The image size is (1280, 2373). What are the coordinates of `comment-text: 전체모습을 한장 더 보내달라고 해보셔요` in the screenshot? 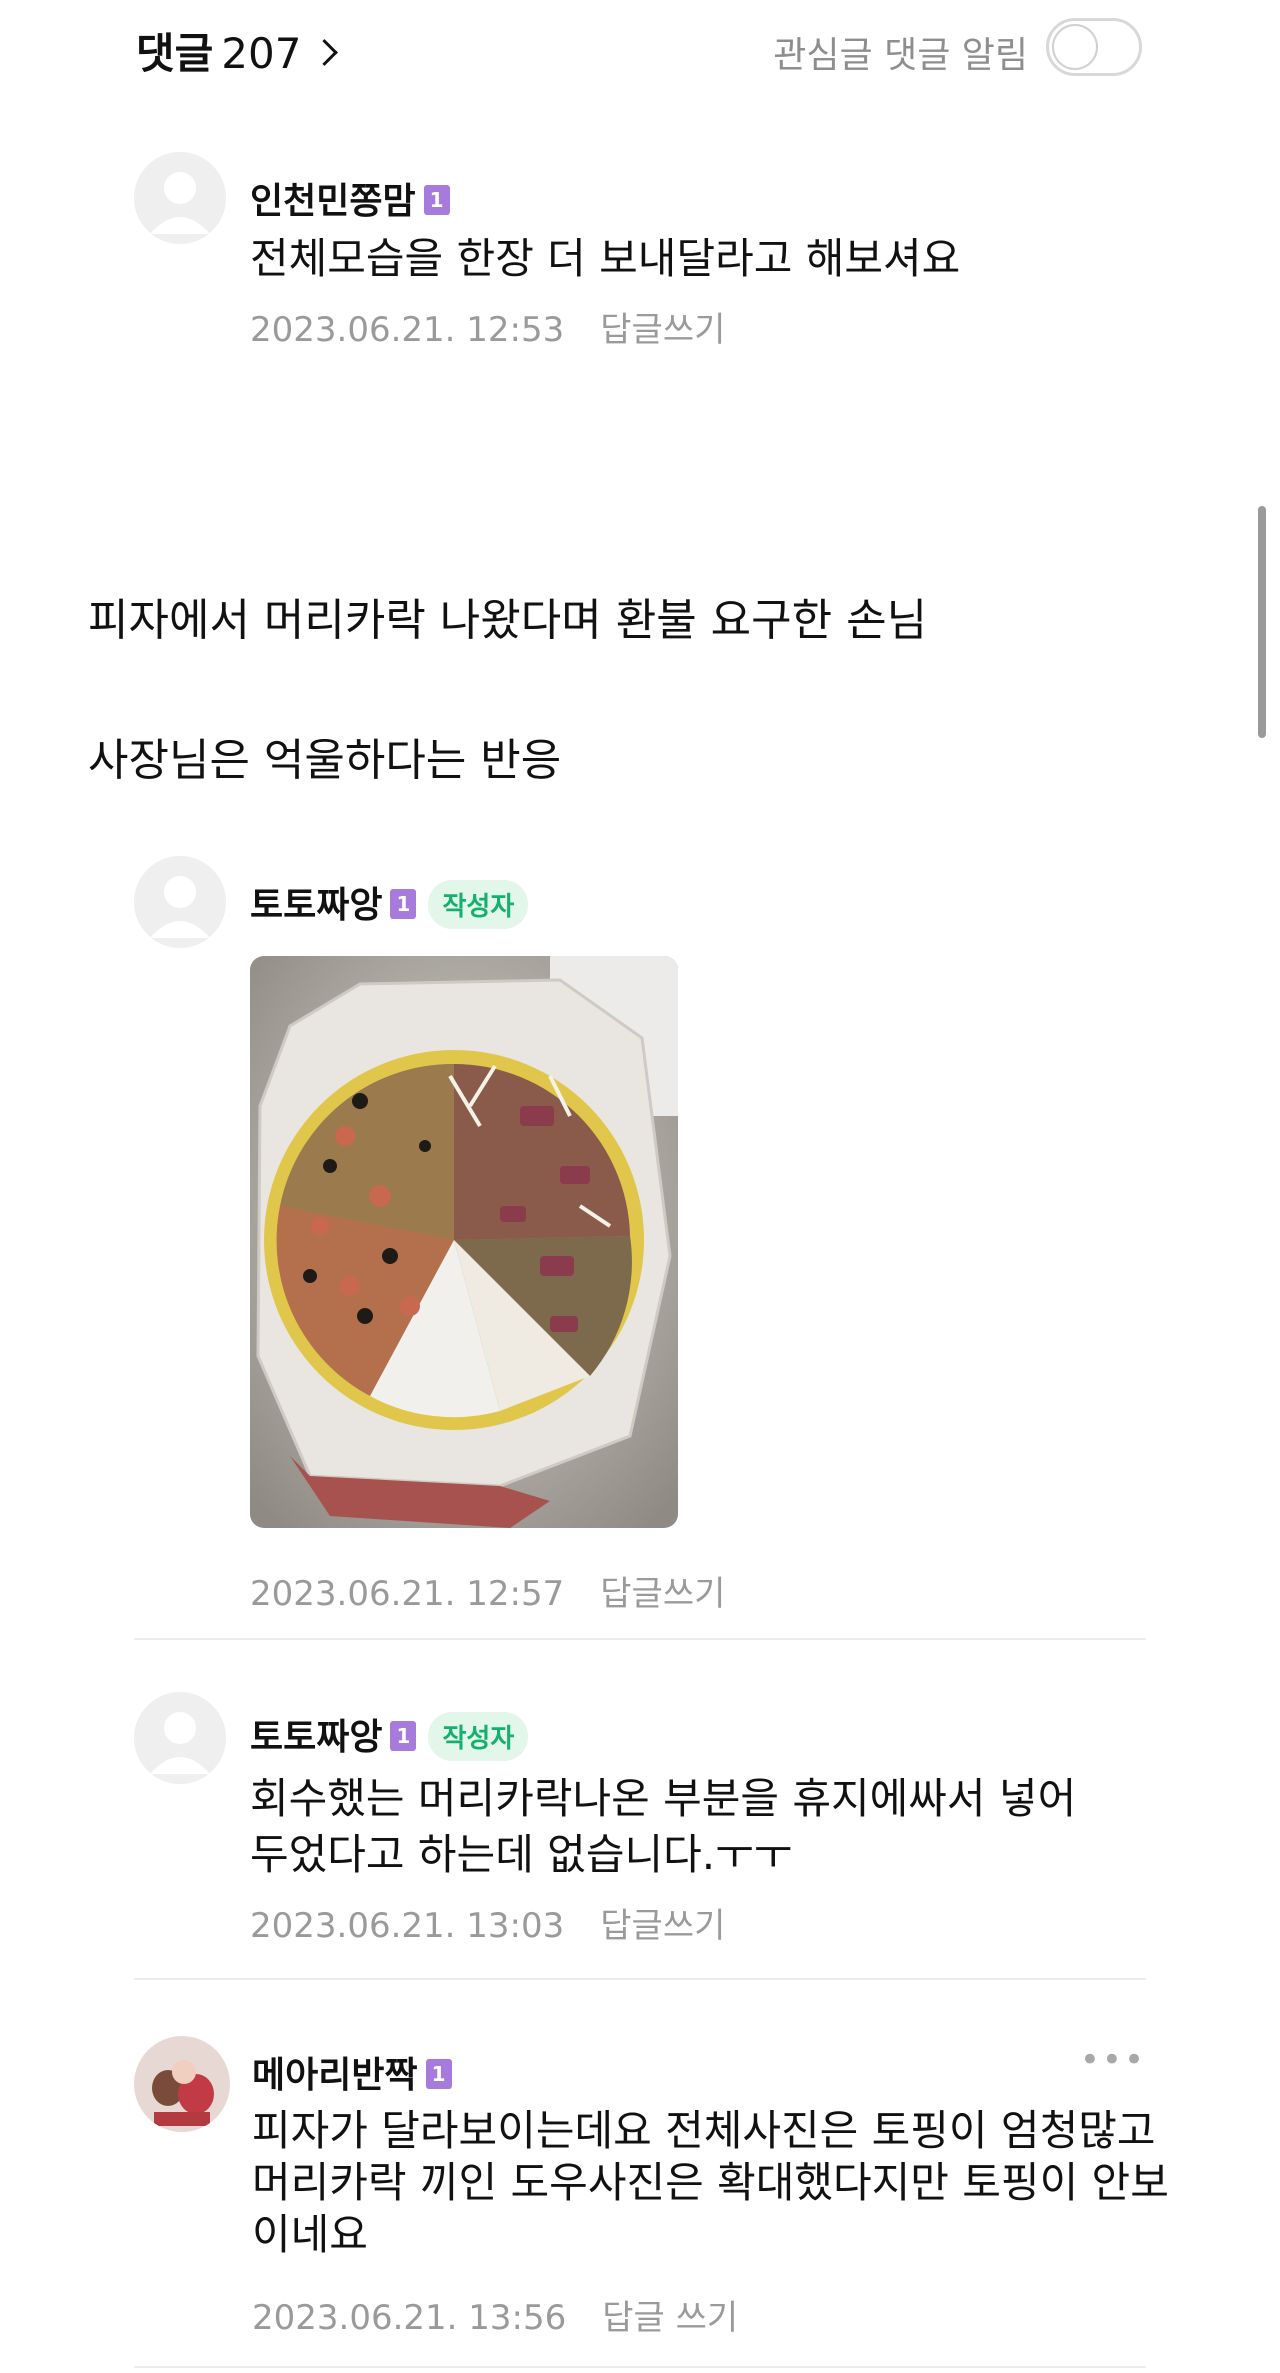 It's located at (605, 258).